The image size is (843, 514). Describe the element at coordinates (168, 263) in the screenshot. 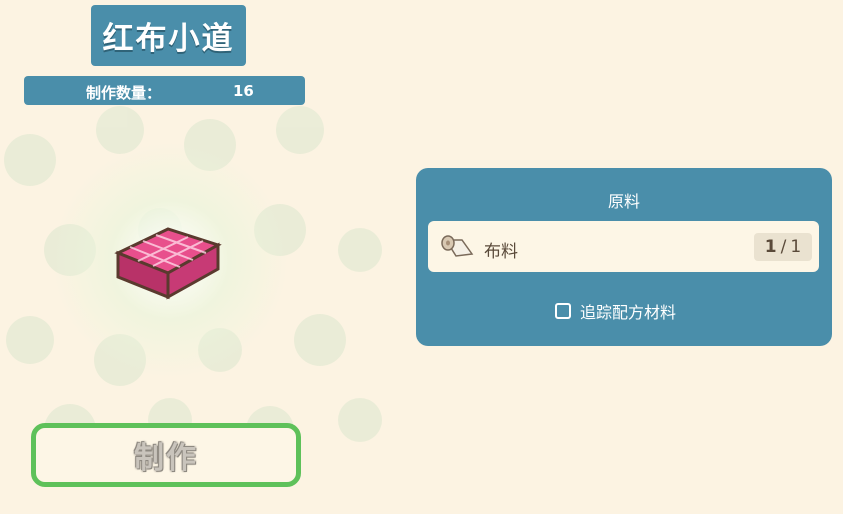

I see `red-cloth-path-icon` at that location.